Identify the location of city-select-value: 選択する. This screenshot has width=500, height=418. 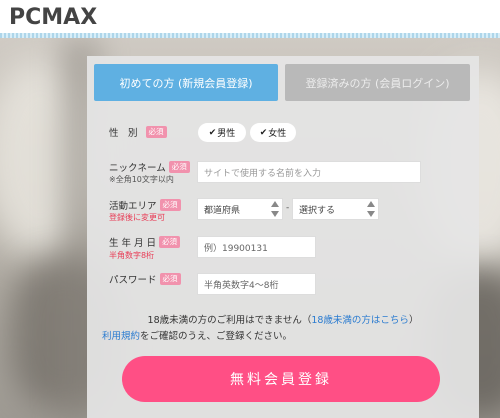
(317, 210).